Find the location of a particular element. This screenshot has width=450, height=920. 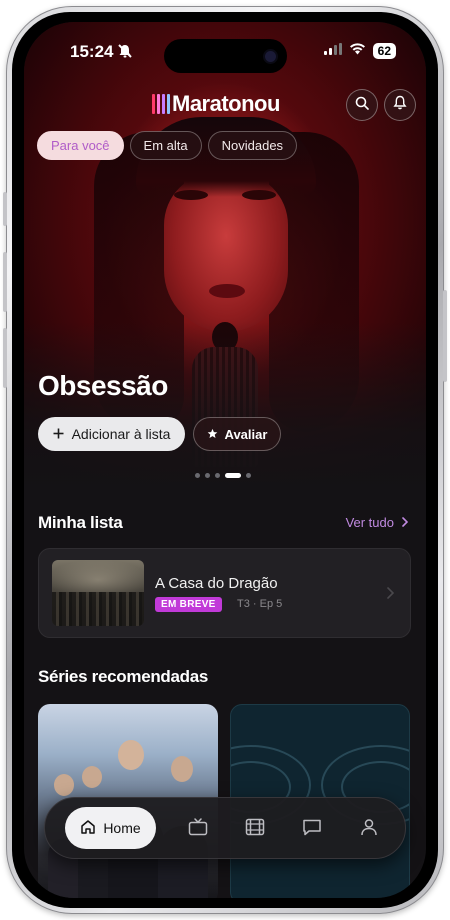

hero-eye-left is located at coordinates (191, 195).